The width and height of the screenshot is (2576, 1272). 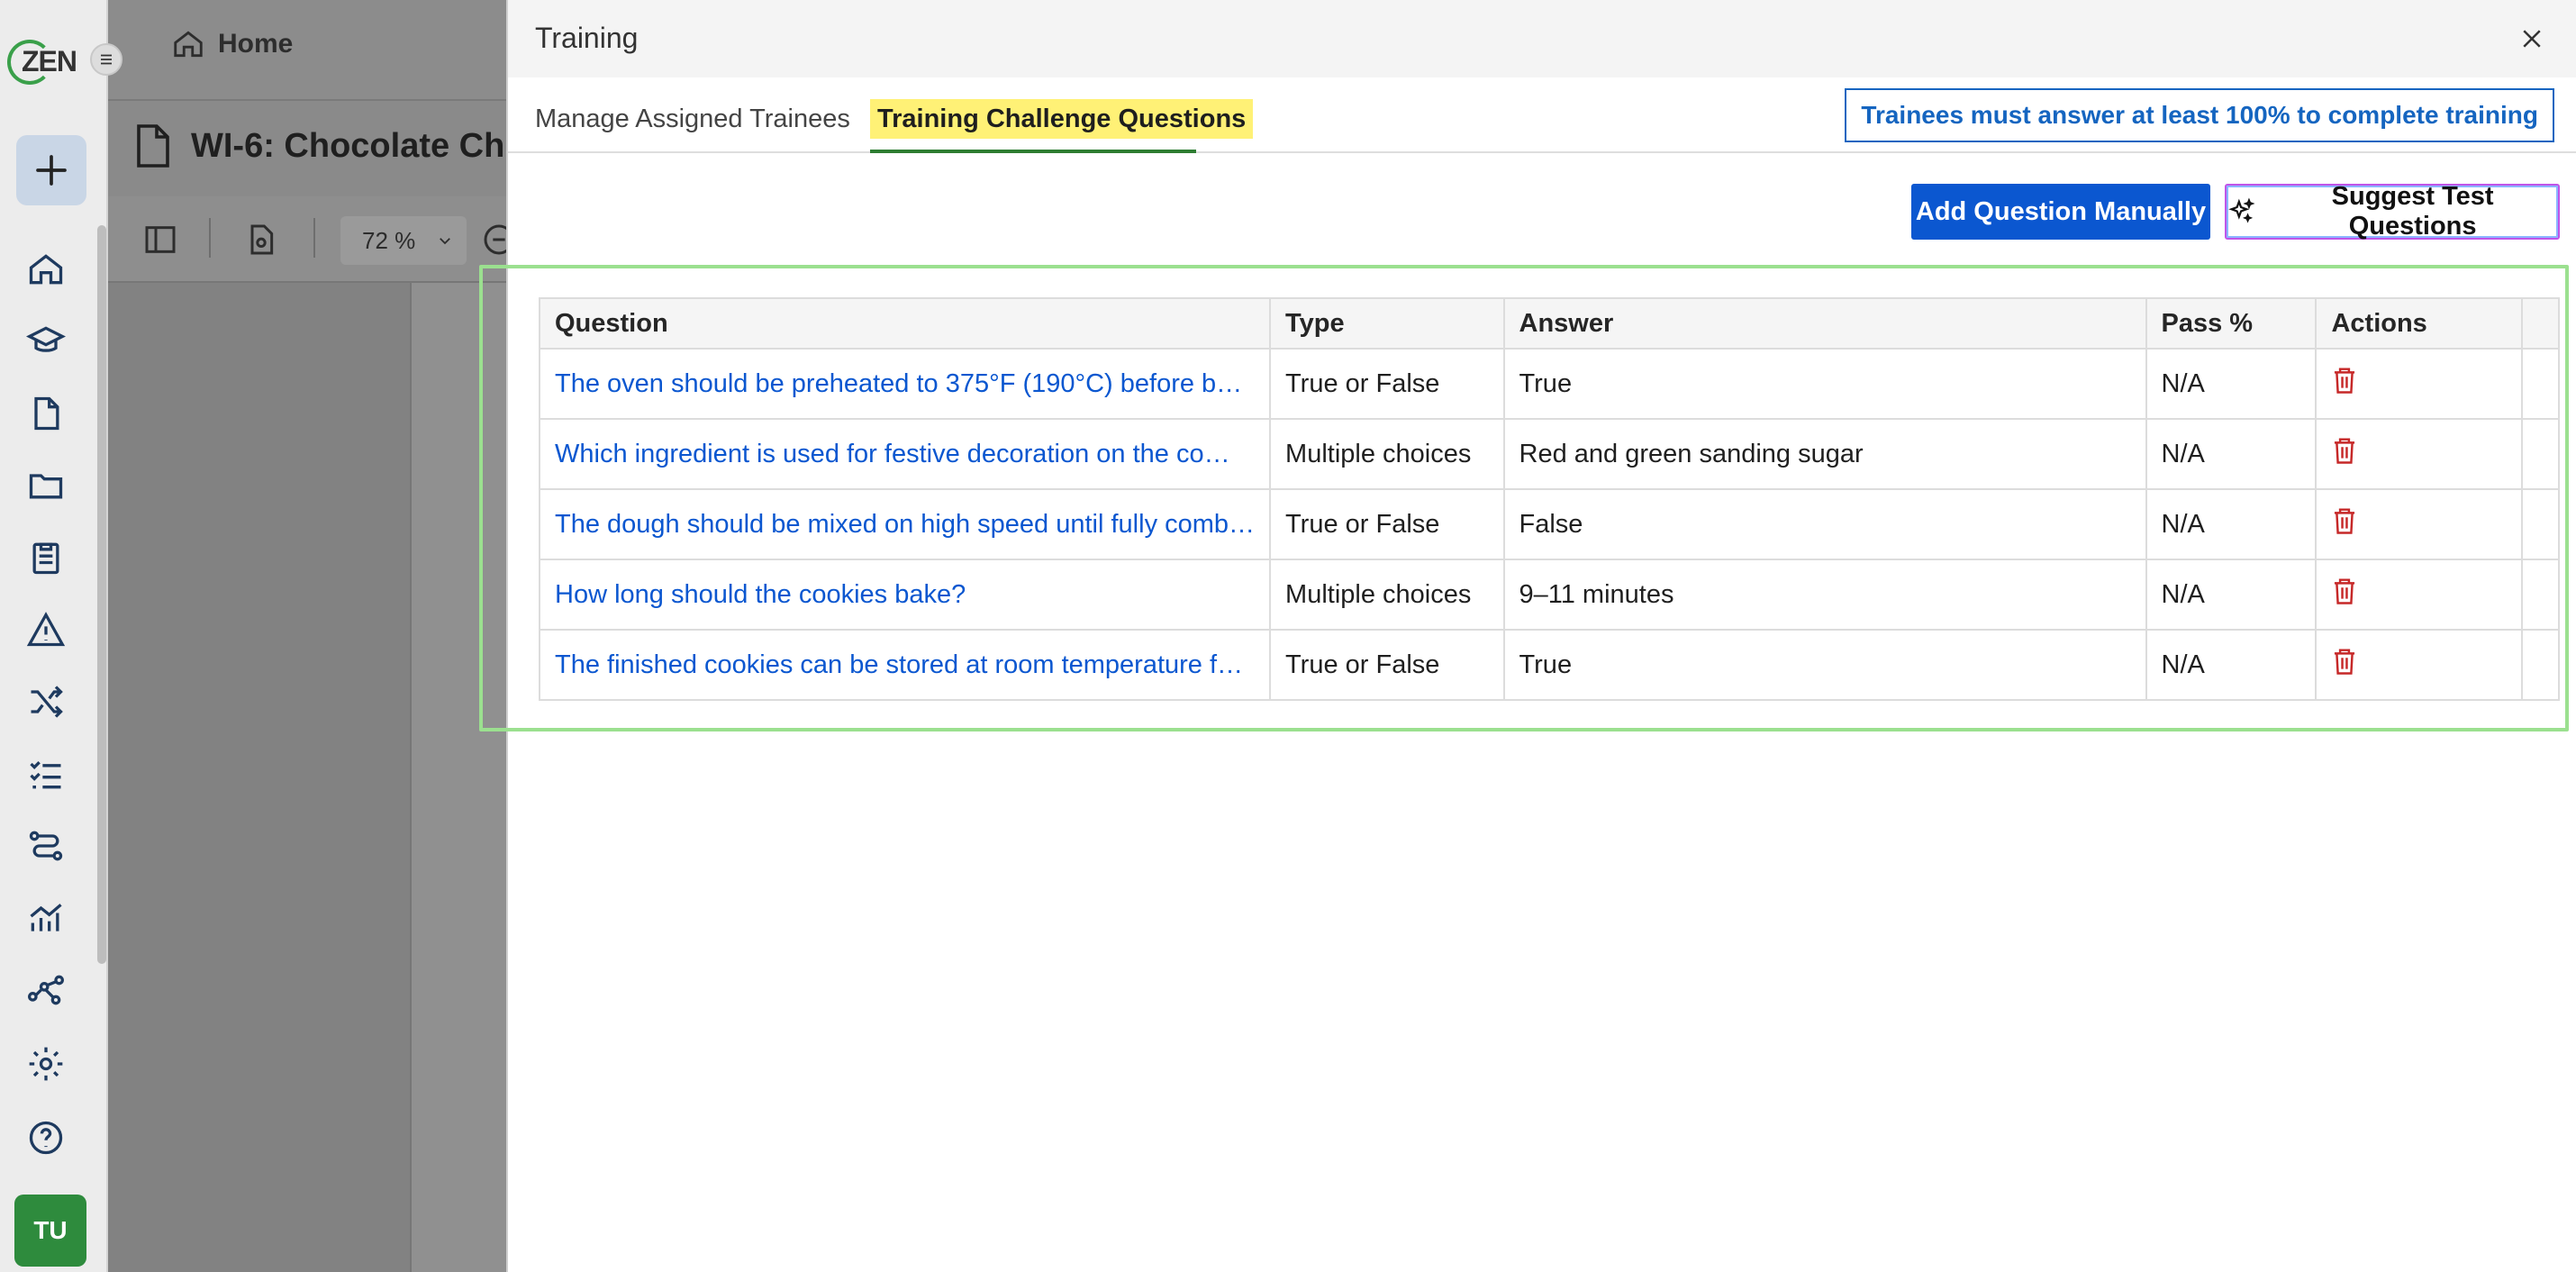 I want to click on nav-folders, so click(x=46, y=486).